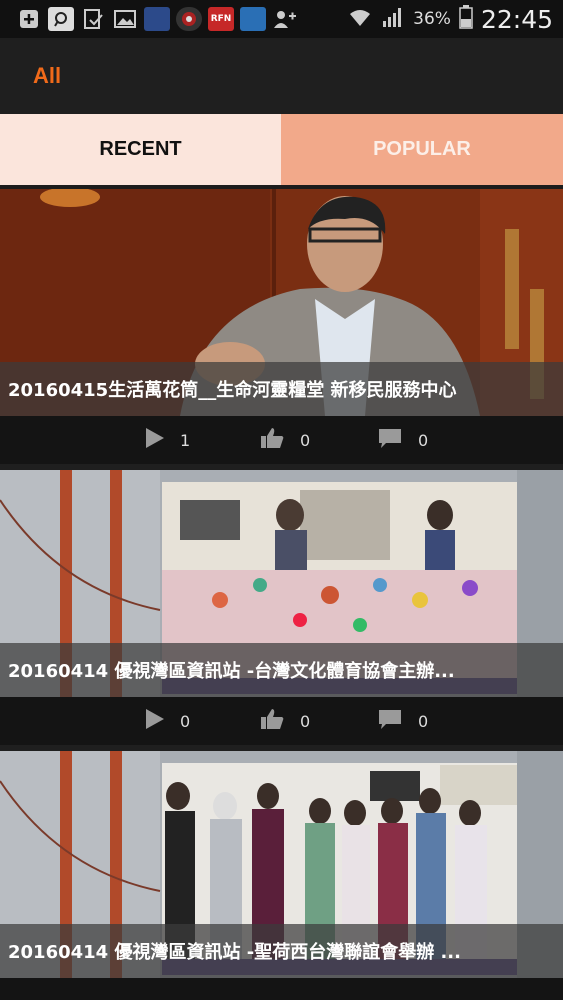 The image size is (563, 1000). I want to click on rfn-app-icon: RFN, so click(221, 19).